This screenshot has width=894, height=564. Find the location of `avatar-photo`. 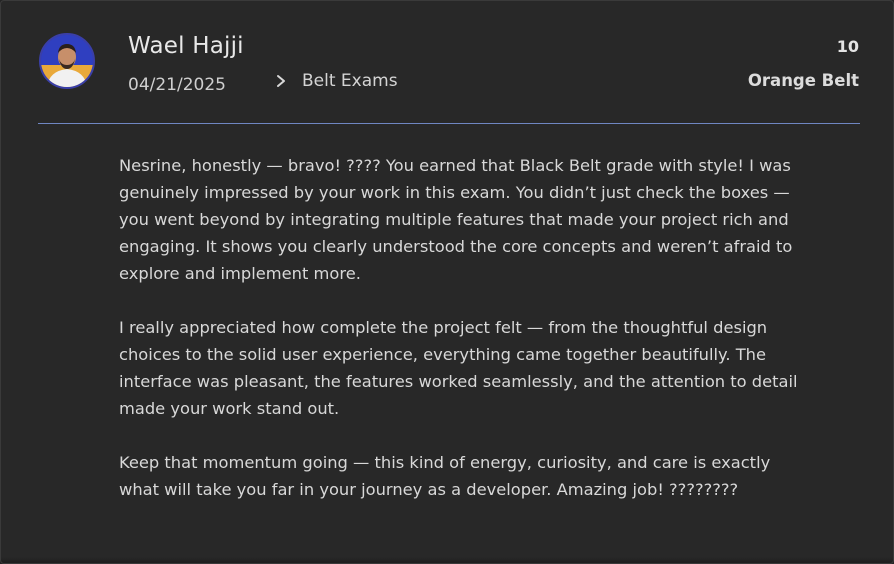

avatar-photo is located at coordinates (67, 61).